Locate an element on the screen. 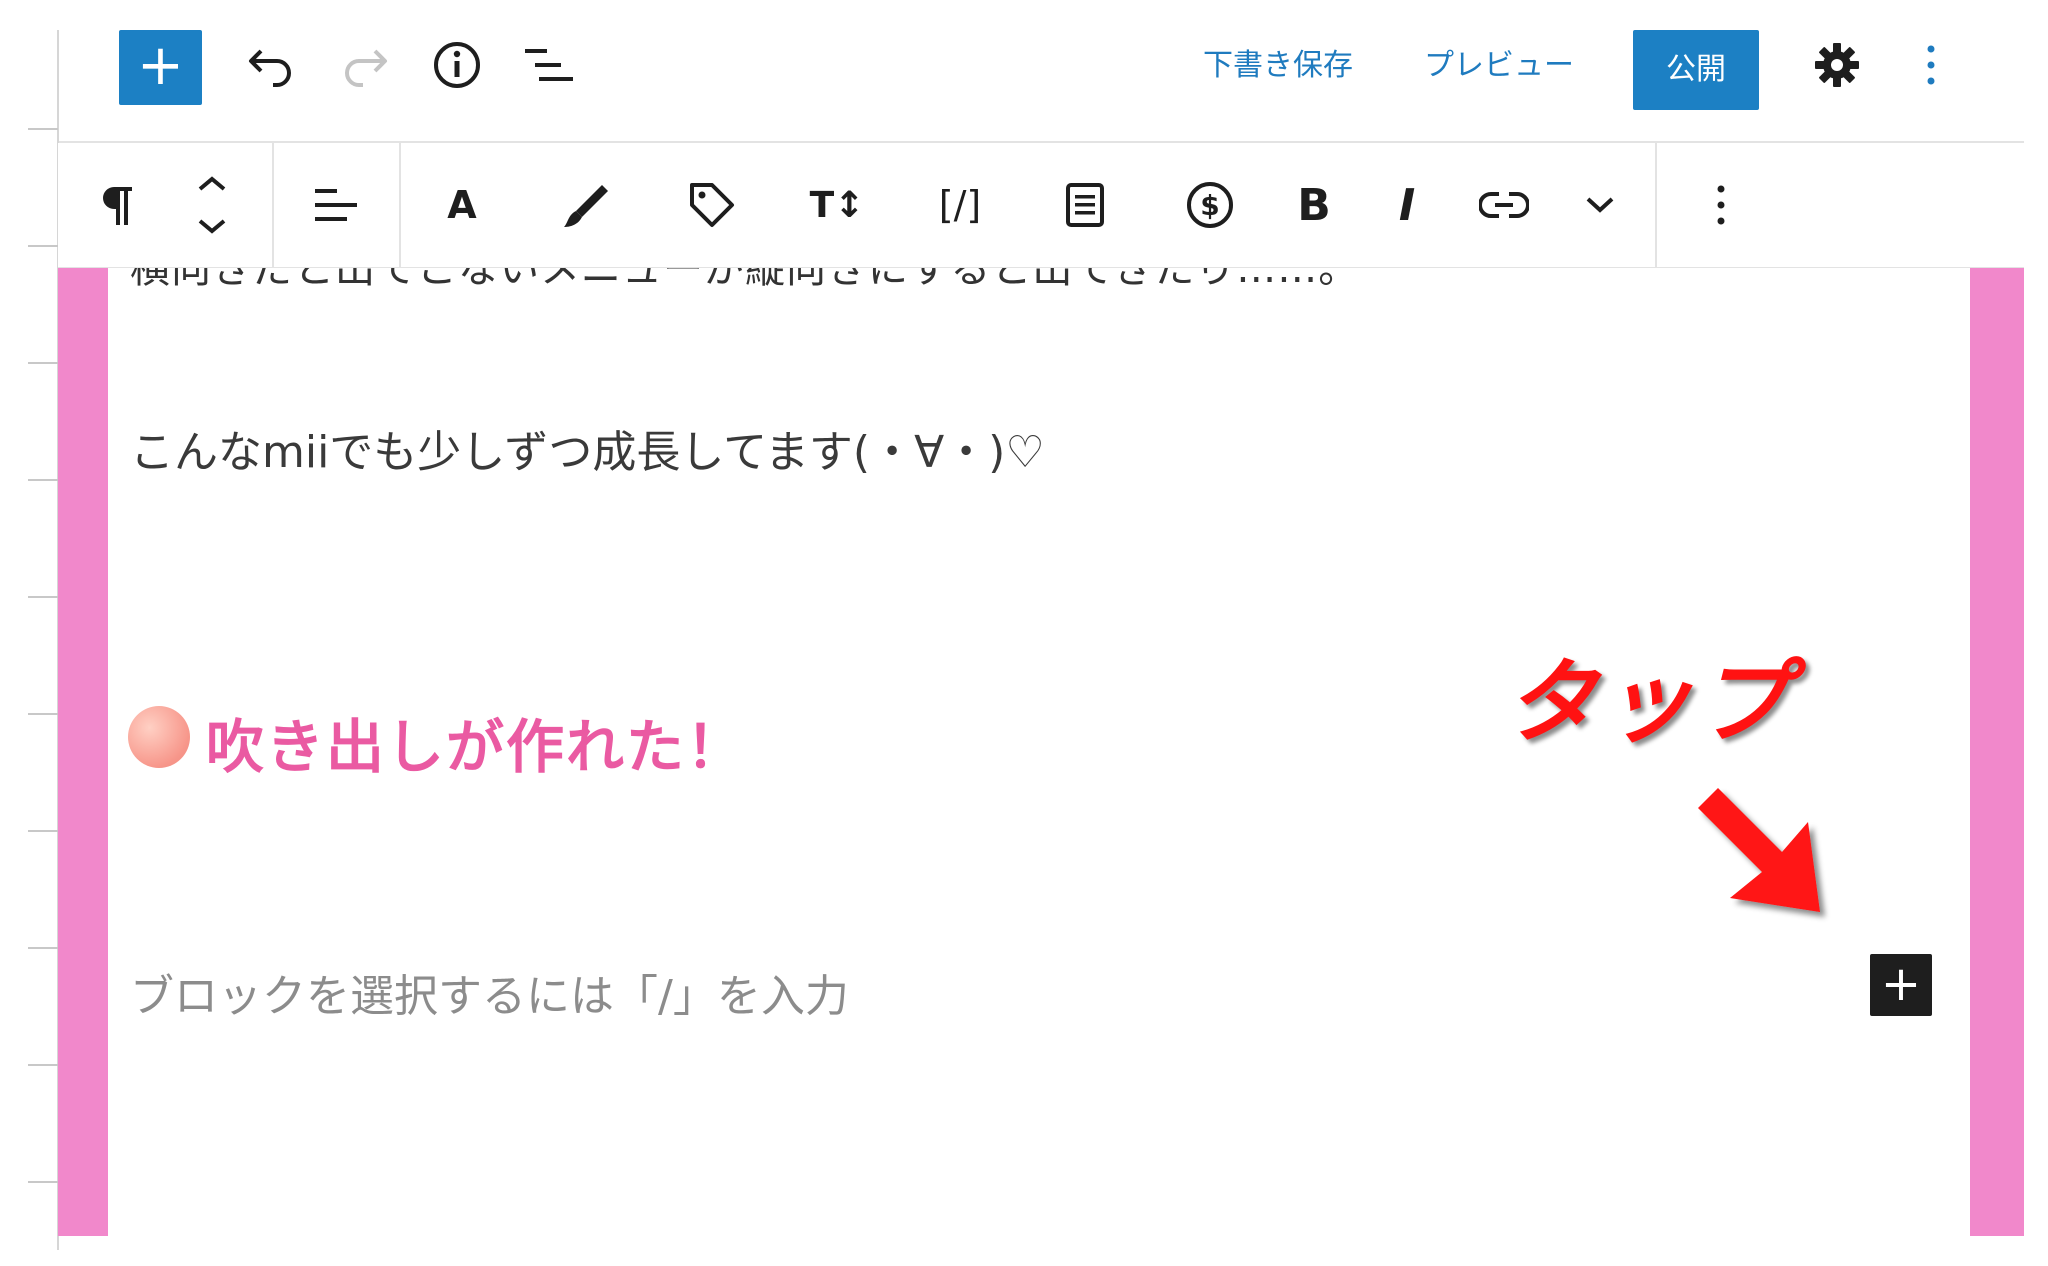 This screenshot has width=2048, height=1266. publish-button: 公開 is located at coordinates (1696, 70).